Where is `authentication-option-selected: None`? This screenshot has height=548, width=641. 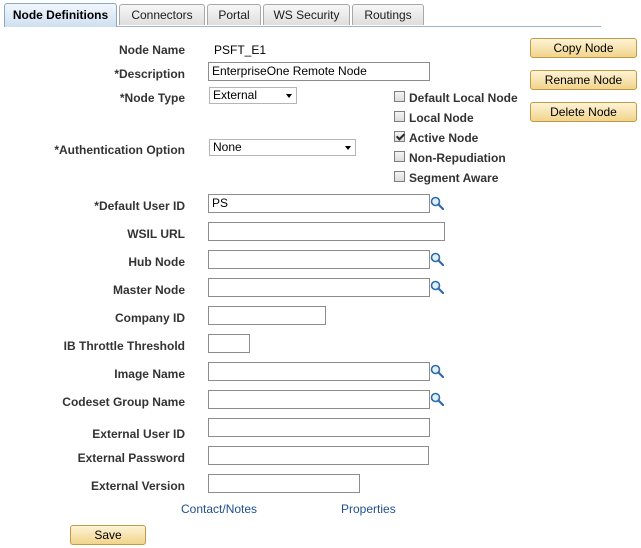 authentication-option-selected: None is located at coordinates (227, 147).